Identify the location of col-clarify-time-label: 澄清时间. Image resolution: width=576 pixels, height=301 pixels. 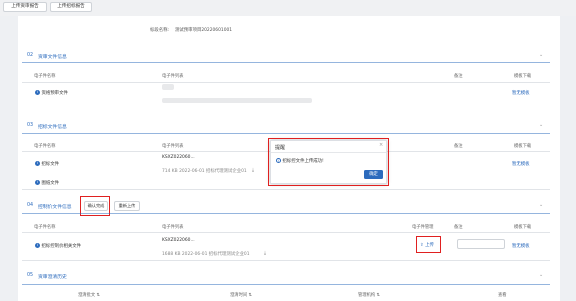
(239, 295).